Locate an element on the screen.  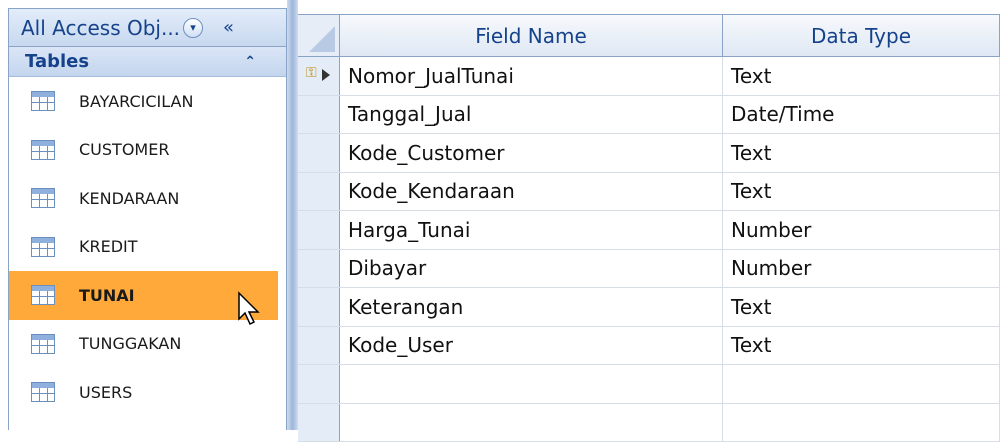
tables-group-header: Tables ⌃ is located at coordinates (147, 62).